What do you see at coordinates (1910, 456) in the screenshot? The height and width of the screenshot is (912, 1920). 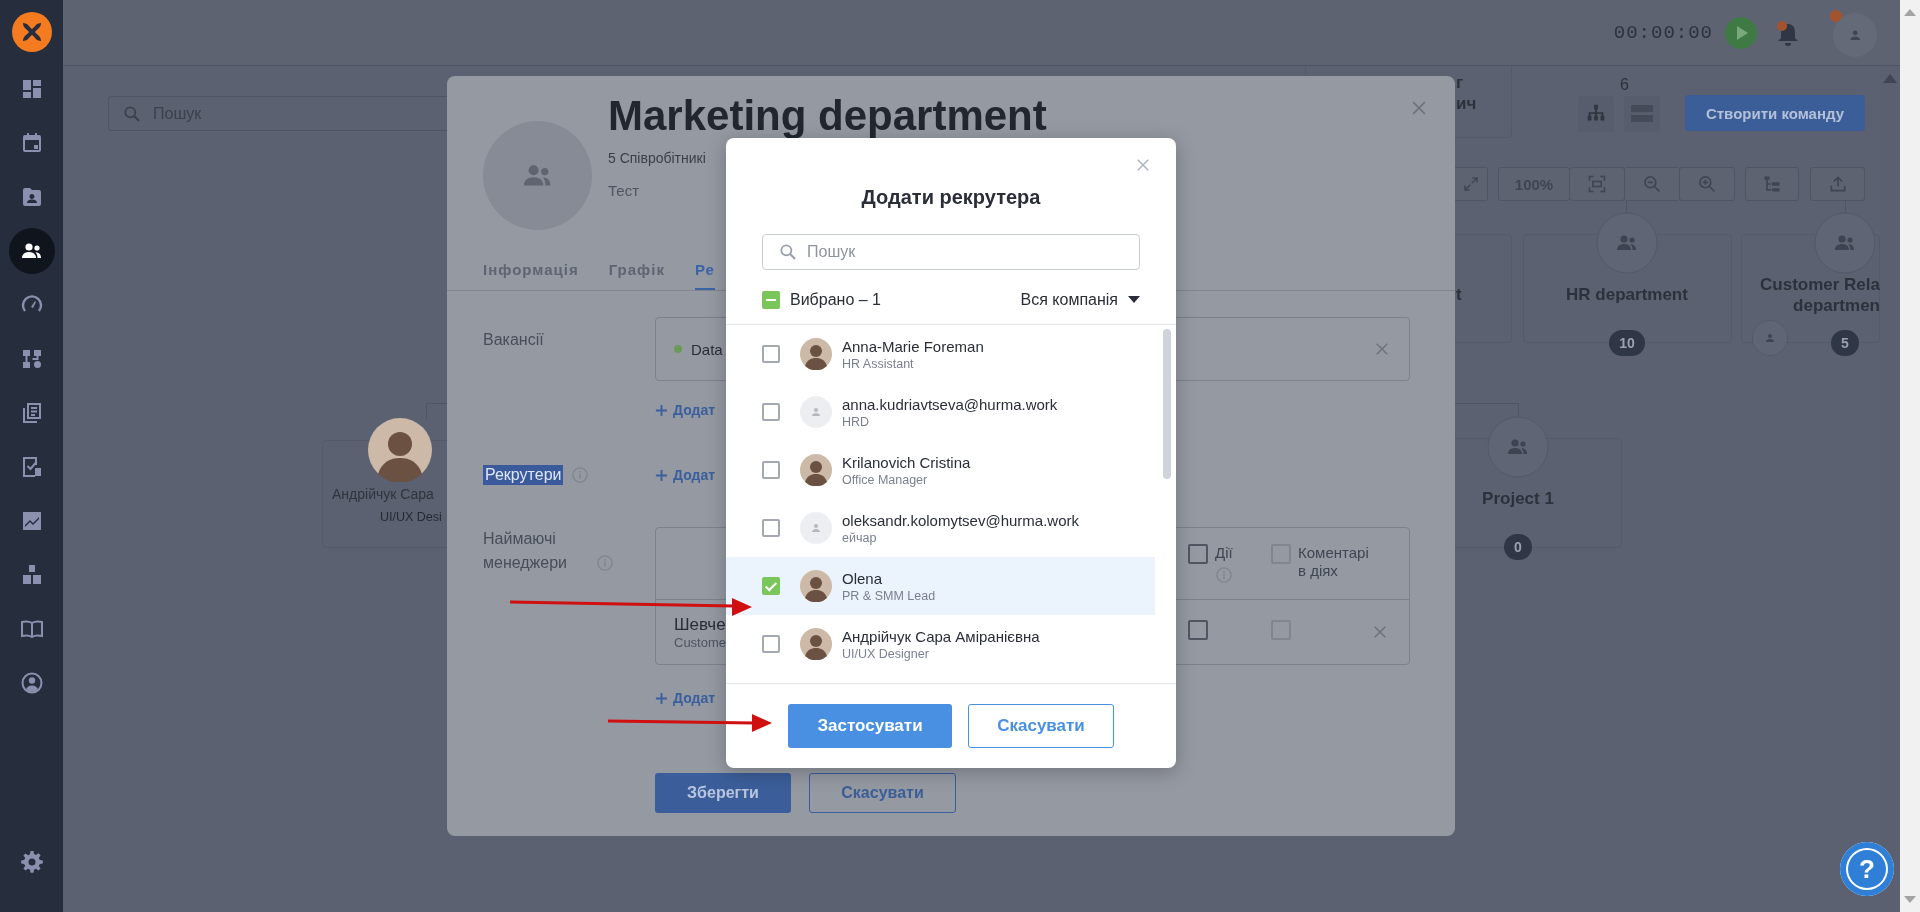 I see `page-scrollbar` at bounding box center [1910, 456].